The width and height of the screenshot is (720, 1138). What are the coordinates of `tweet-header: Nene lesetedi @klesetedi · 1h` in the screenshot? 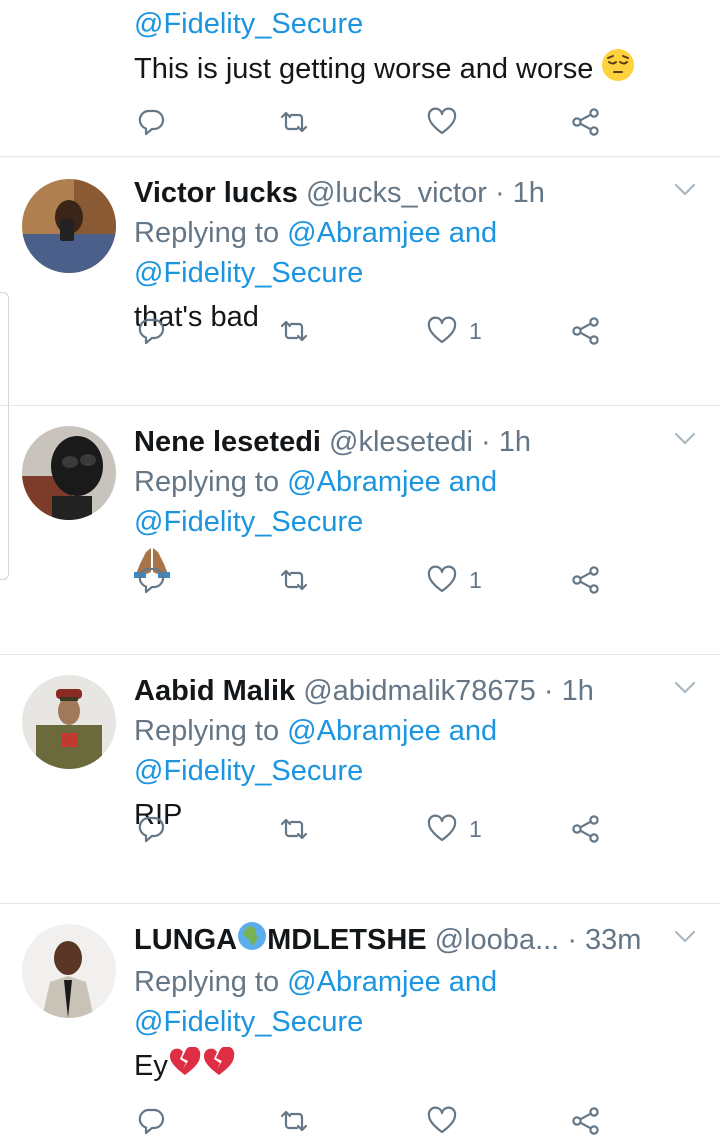 It's located at (407, 442).